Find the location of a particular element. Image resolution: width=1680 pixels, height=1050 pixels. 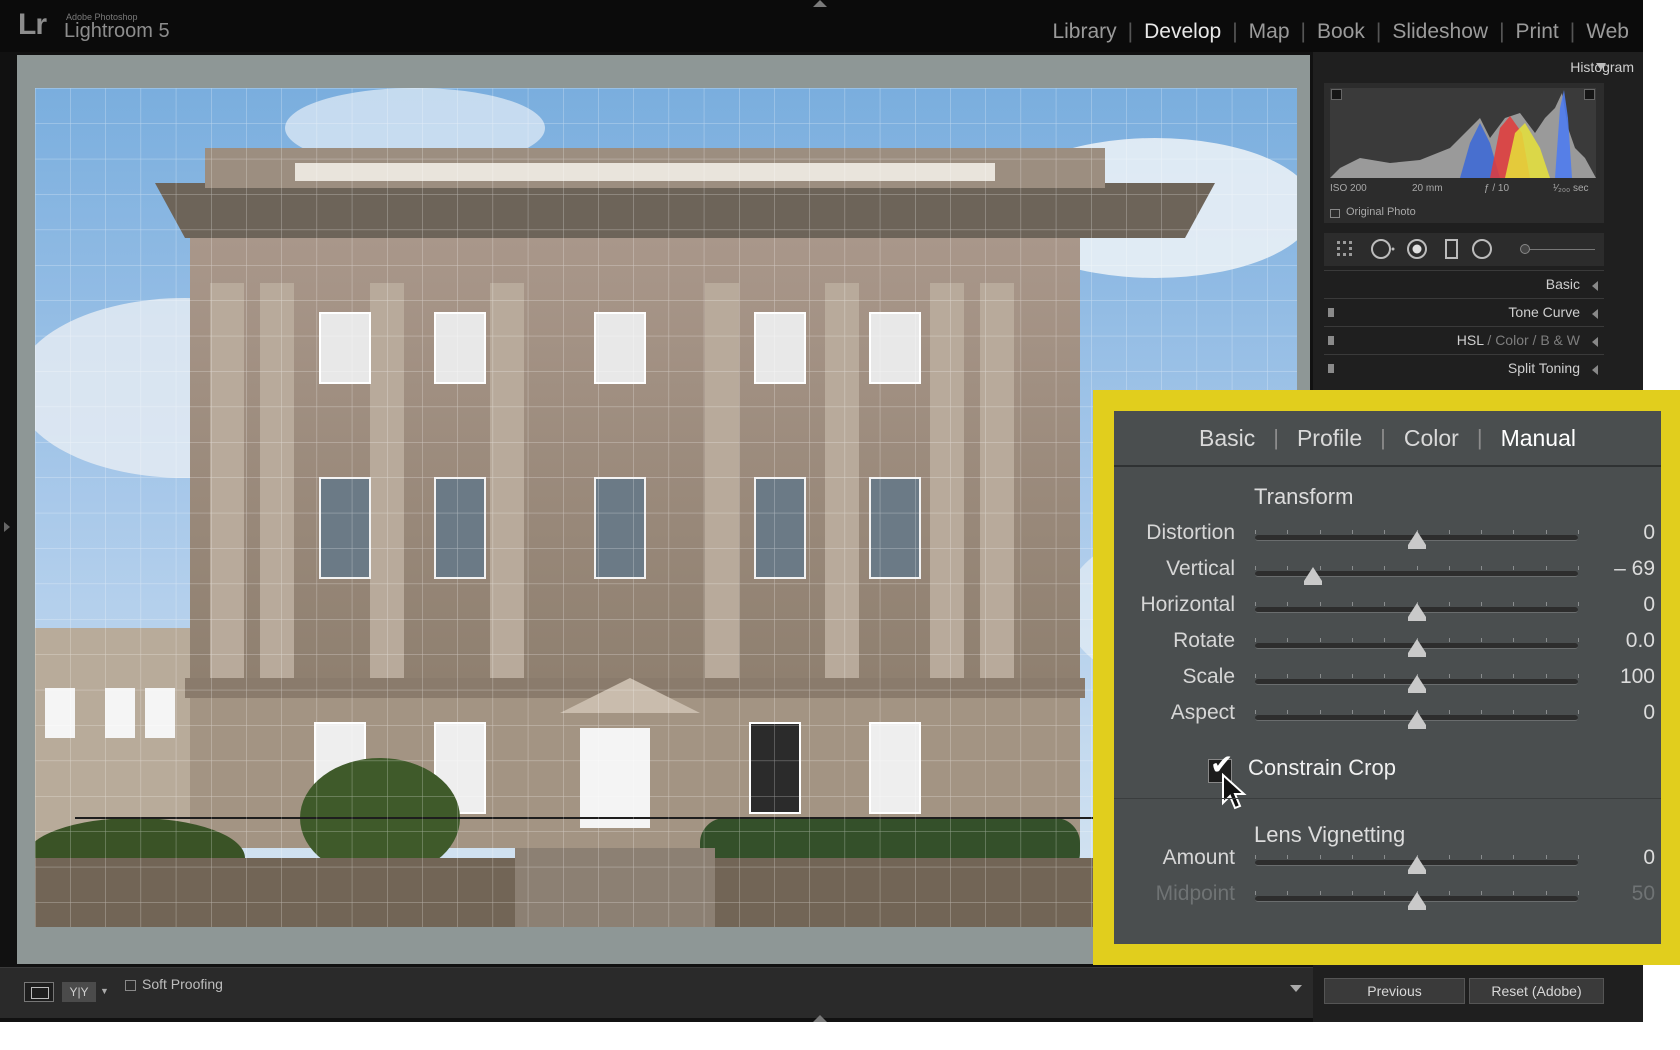

bw-tab: B & W is located at coordinates (1560, 340).